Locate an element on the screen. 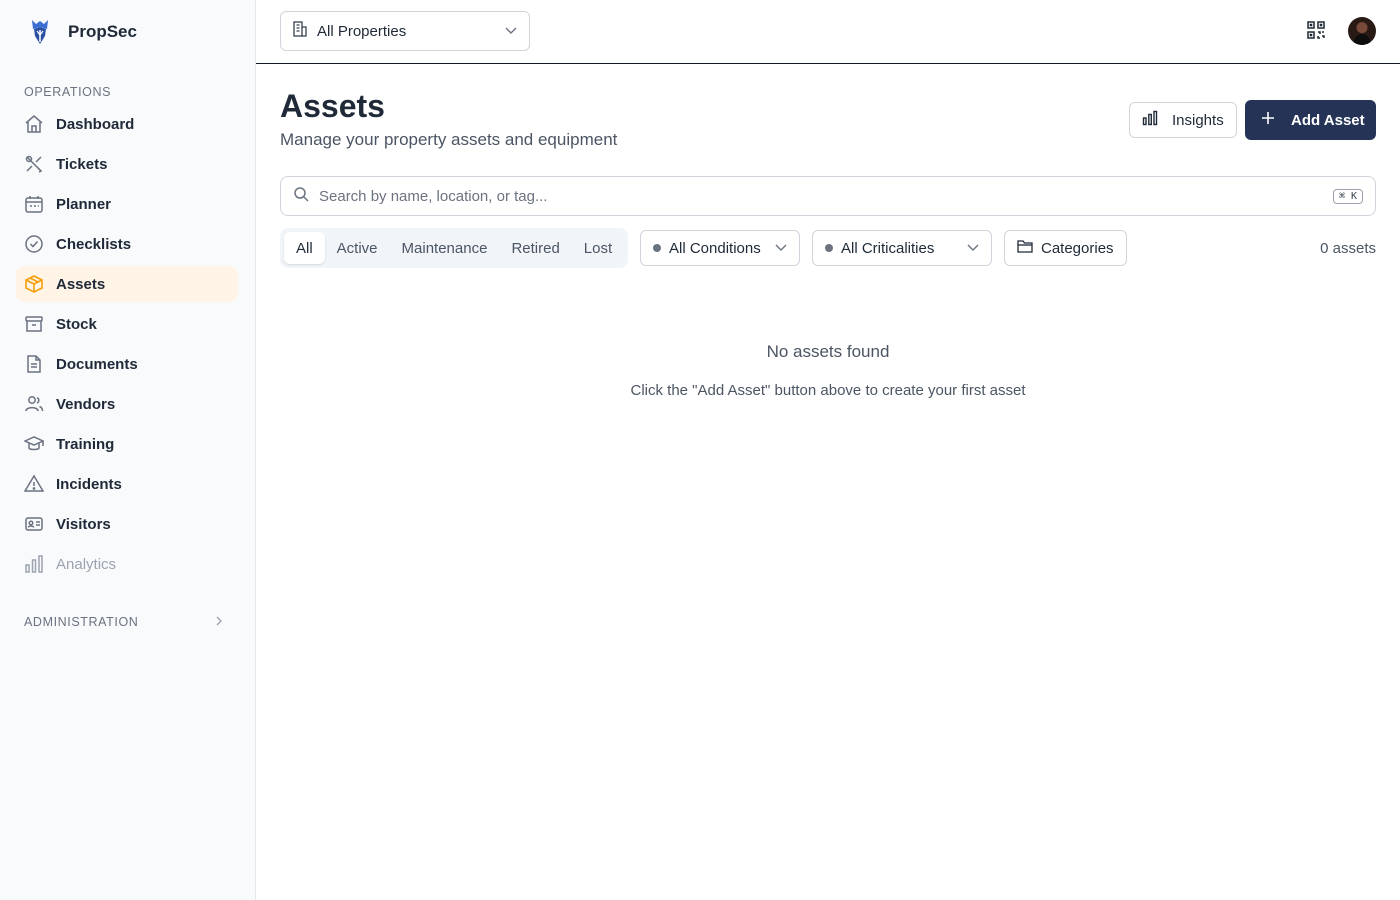  conditions-dropdown: All Conditions is located at coordinates (720, 248).